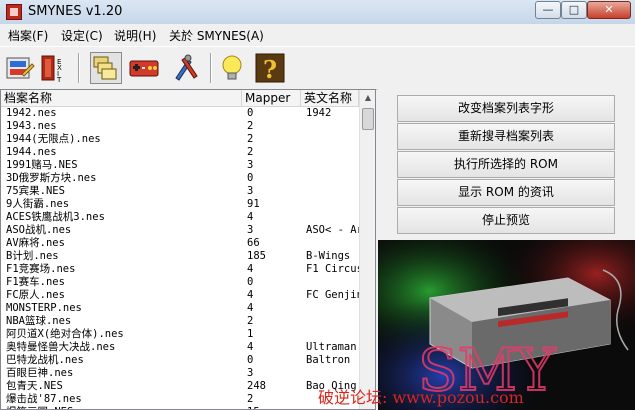 The height and width of the screenshot is (410, 635). Describe the element at coordinates (180, 334) in the screenshot. I see `table-row: 阿贝道X(绝对合体).nes 1` at that location.